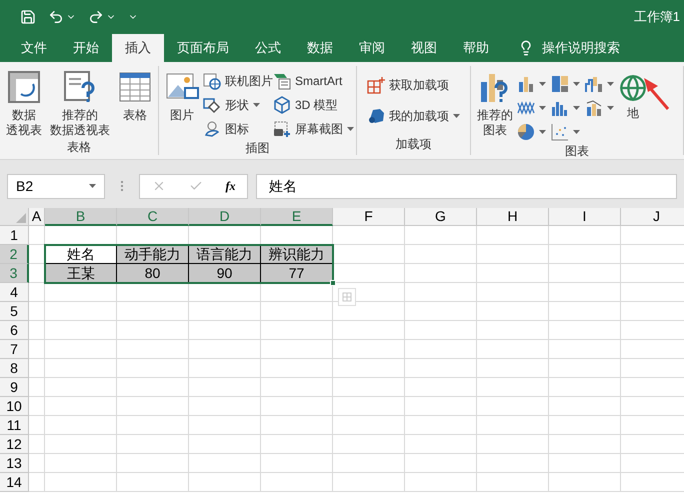 This screenshot has height=500, width=684. I want to click on row-header: 7, so click(14, 349).